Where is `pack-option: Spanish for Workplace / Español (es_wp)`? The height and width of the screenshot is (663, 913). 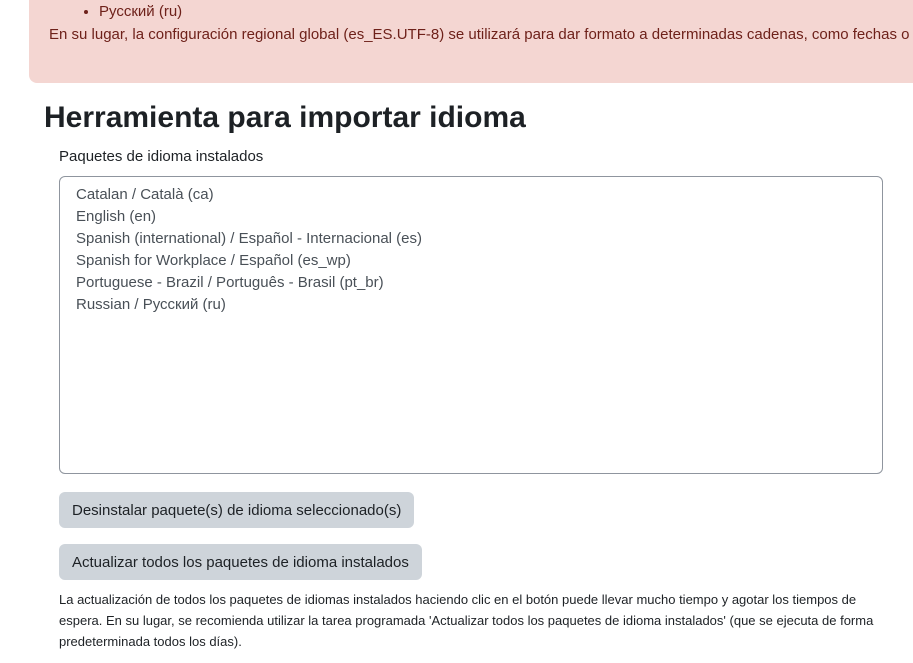
pack-option: Spanish for Workplace / Español (es_wp) is located at coordinates (471, 261).